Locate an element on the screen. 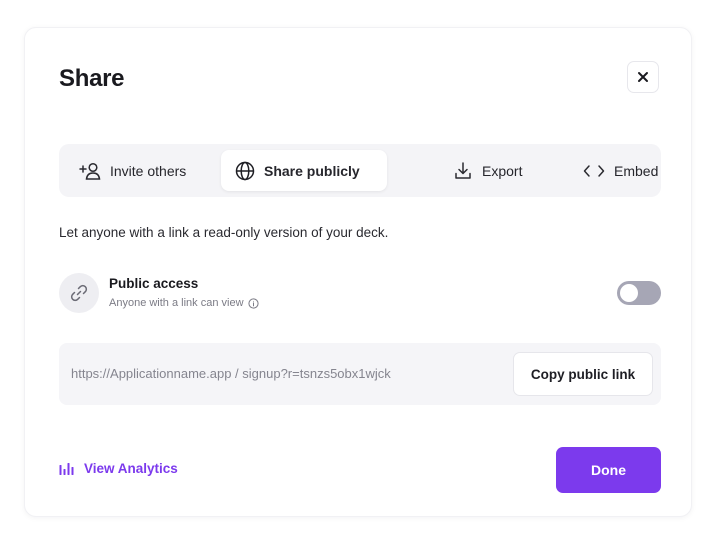  dialog-title: Share is located at coordinates (92, 78).